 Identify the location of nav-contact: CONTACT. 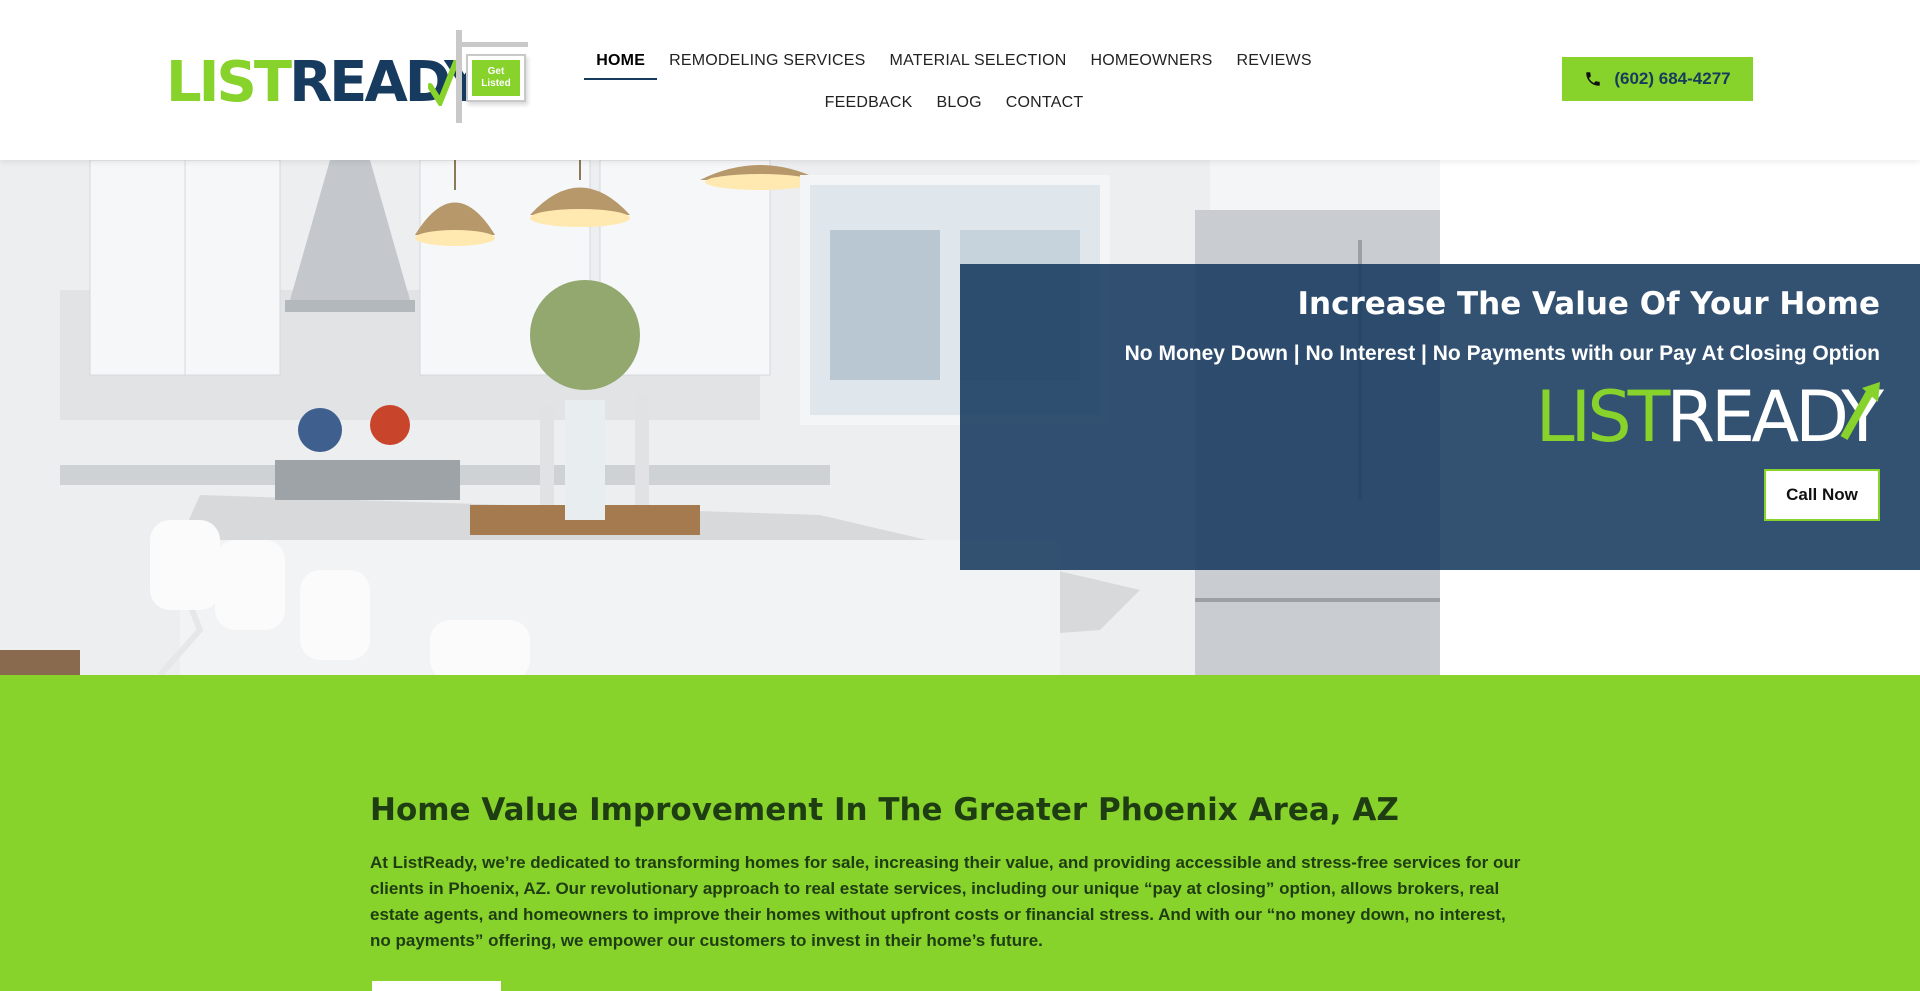
(1045, 105).